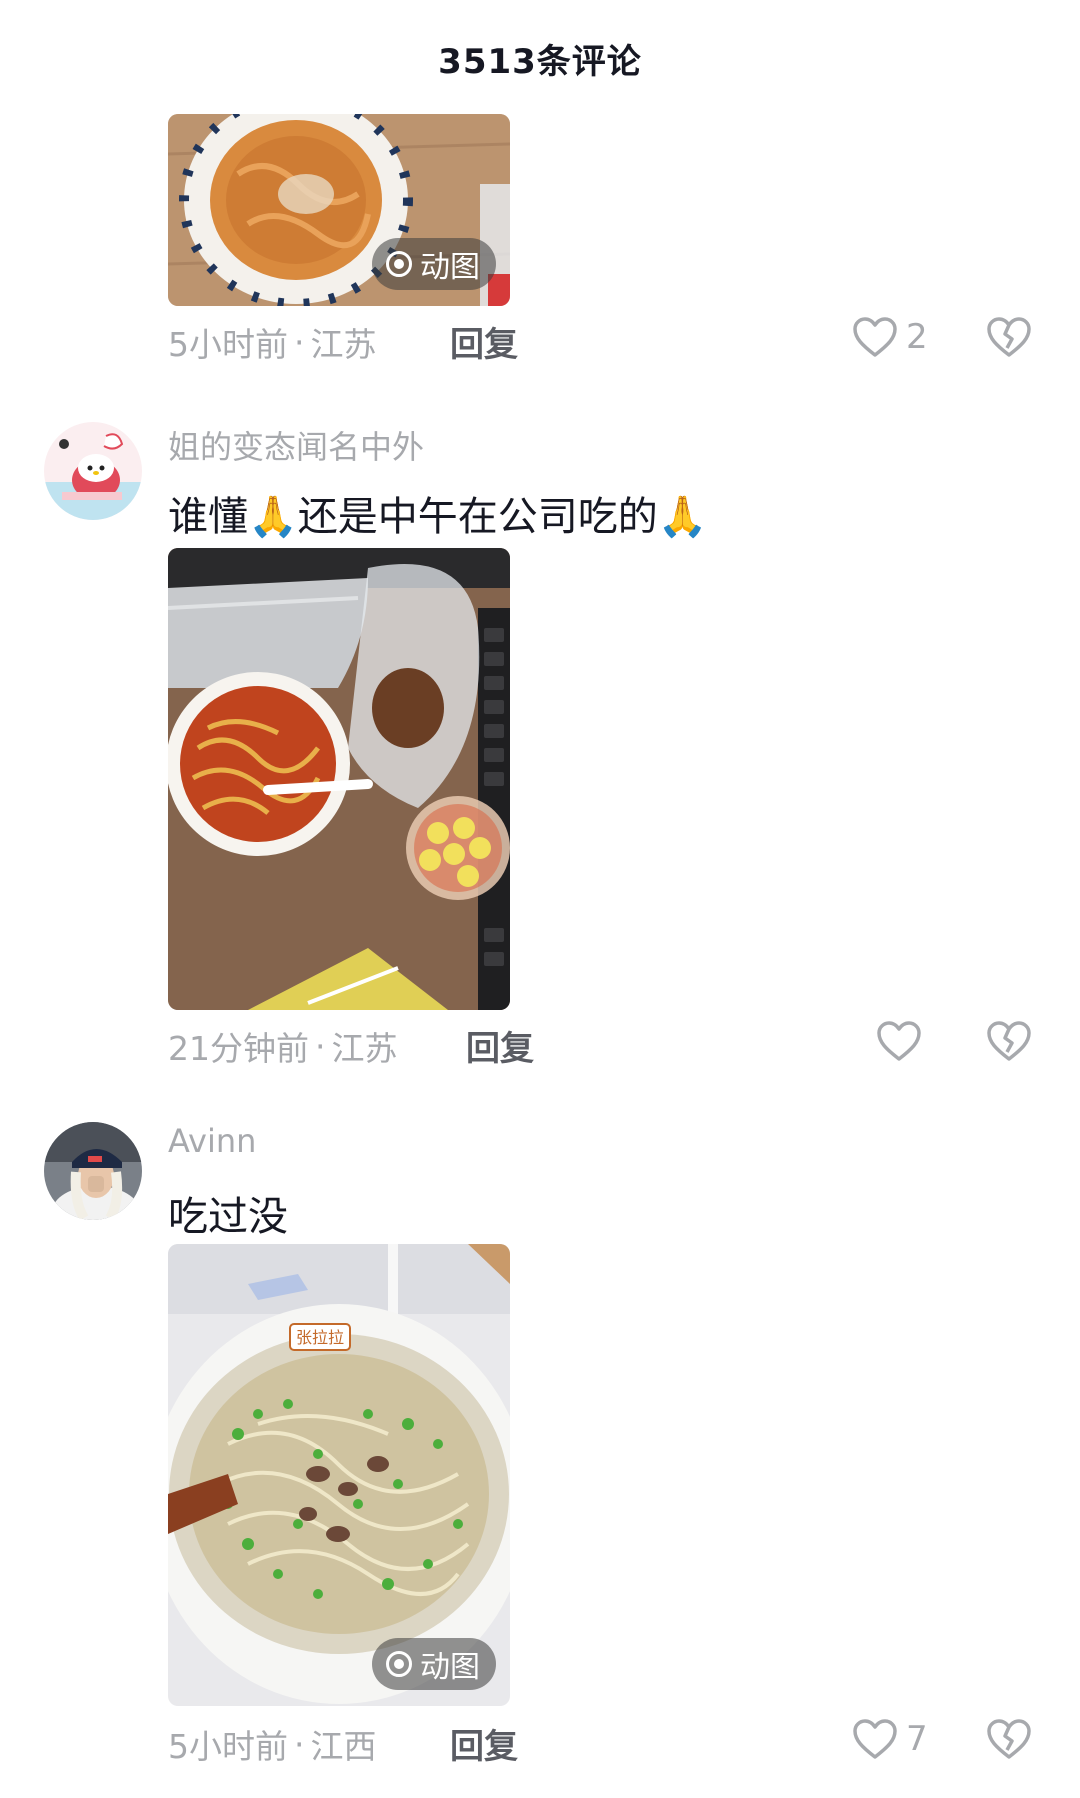 Image resolution: width=1080 pixels, height=1798 pixels. Describe the element at coordinates (228, 1217) in the screenshot. I see `comment-text: 吃过没` at that location.